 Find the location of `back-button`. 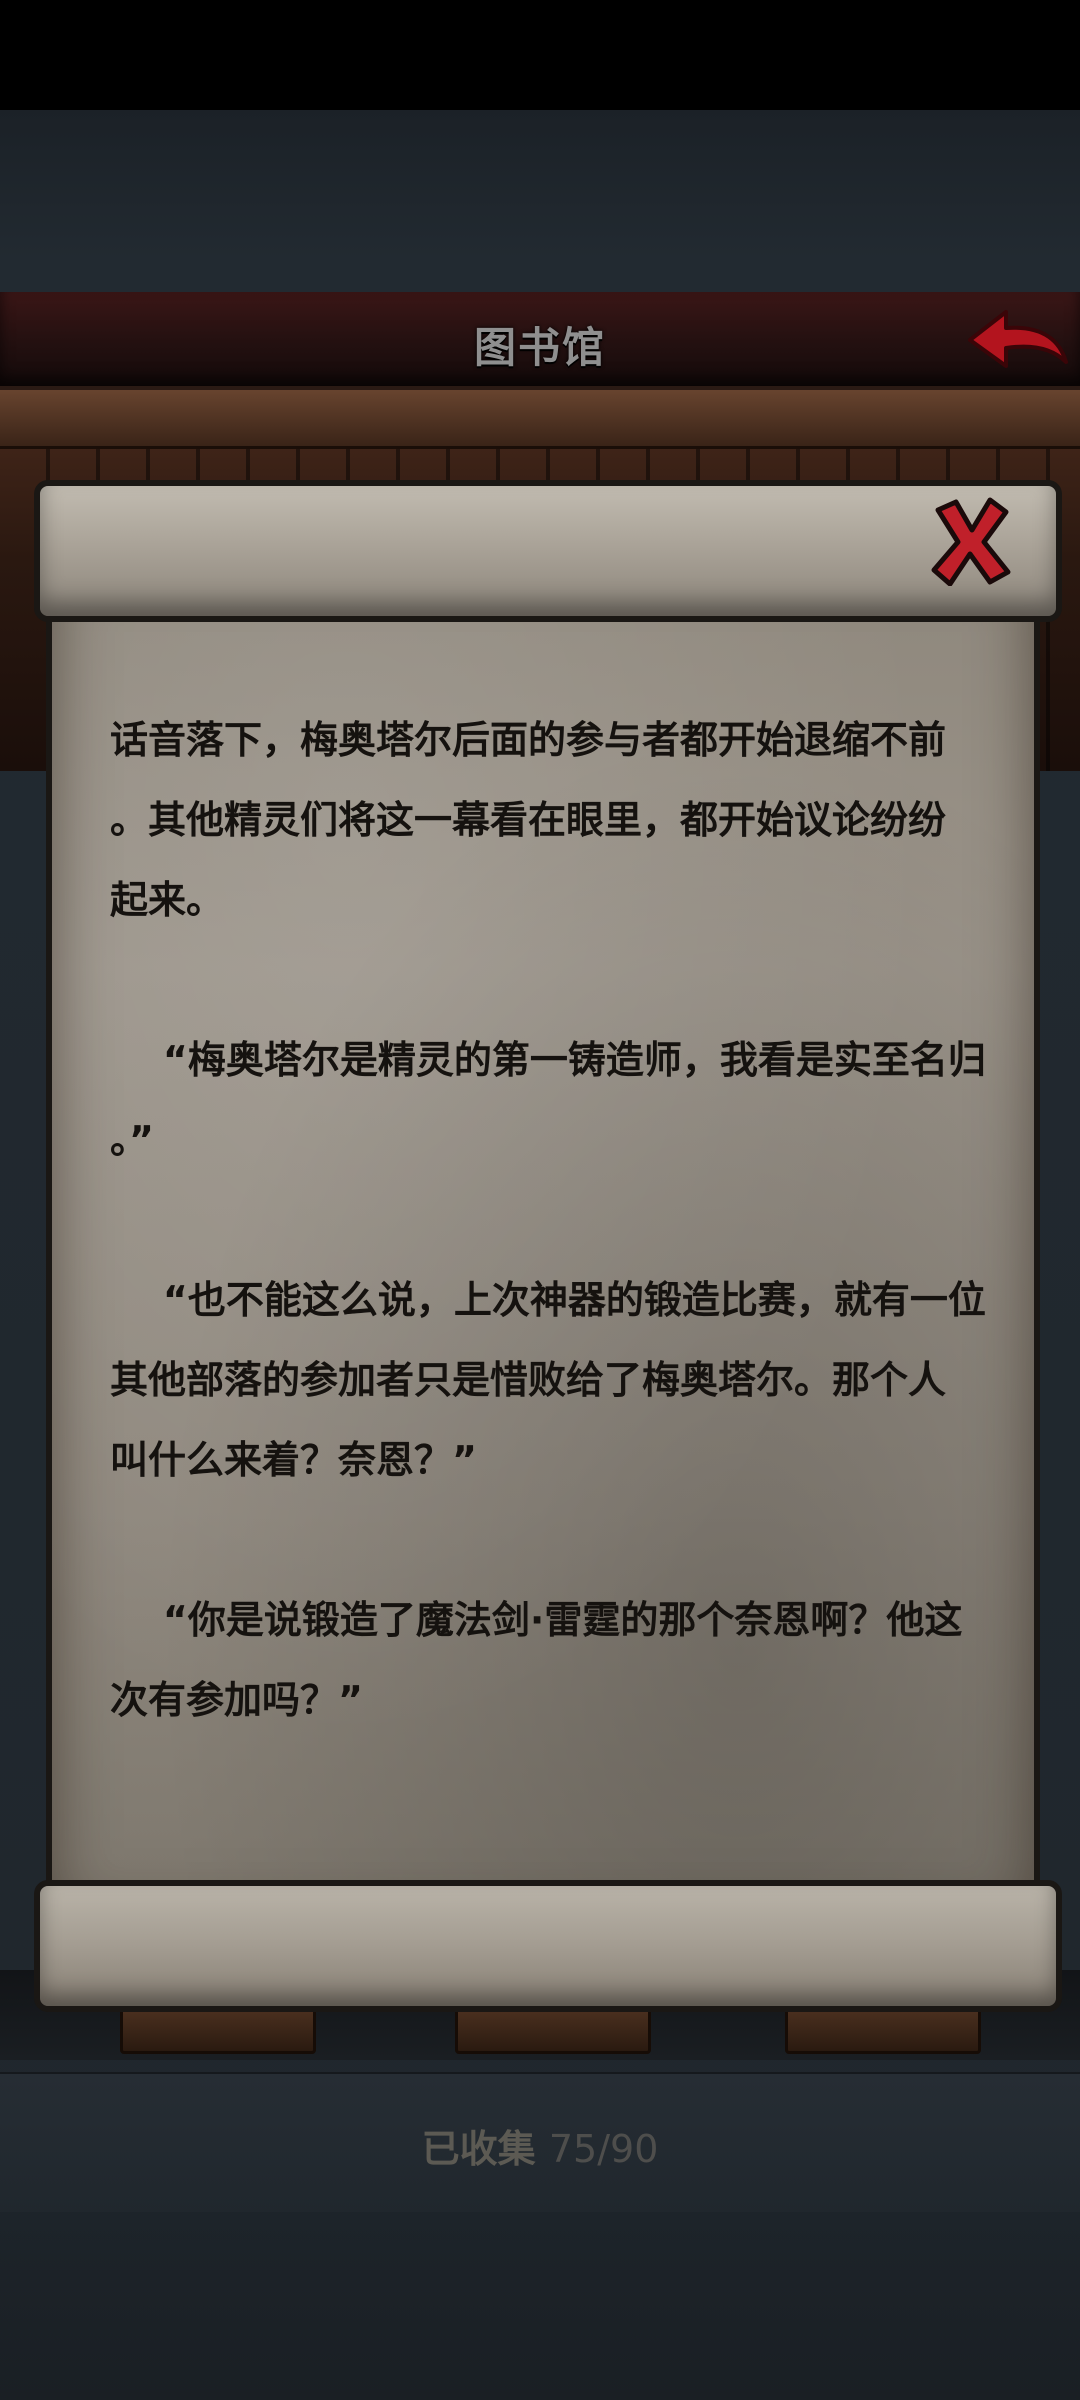

back-button is located at coordinates (1017, 340).